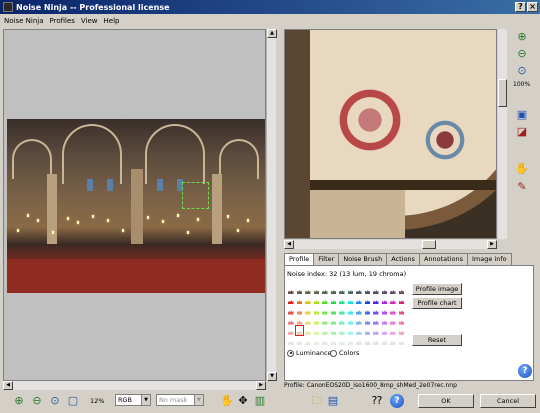 The height and width of the screenshot is (413, 540). What do you see at coordinates (19, 401) in the screenshot?
I see `bottom-zoom-in-icon: ⊕` at bounding box center [19, 401].